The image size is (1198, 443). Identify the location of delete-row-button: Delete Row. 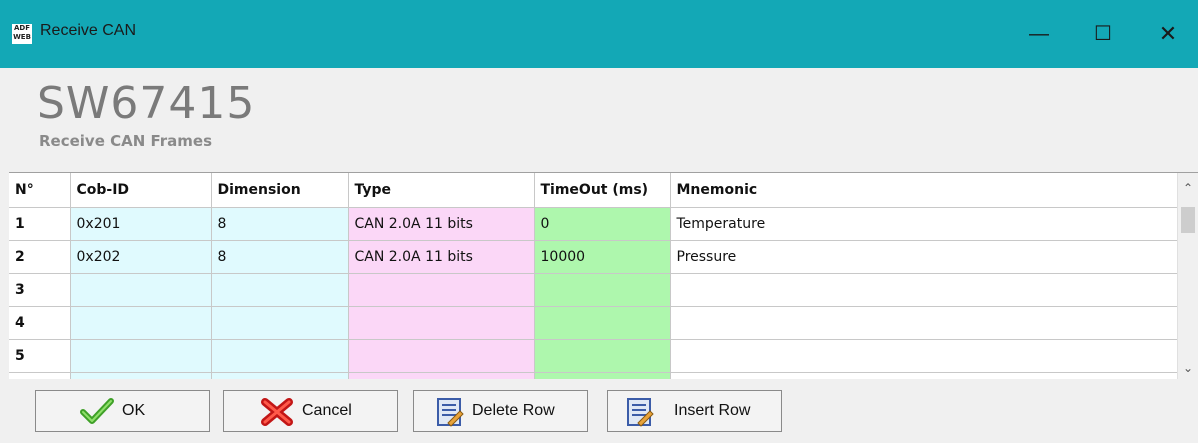
(500, 411).